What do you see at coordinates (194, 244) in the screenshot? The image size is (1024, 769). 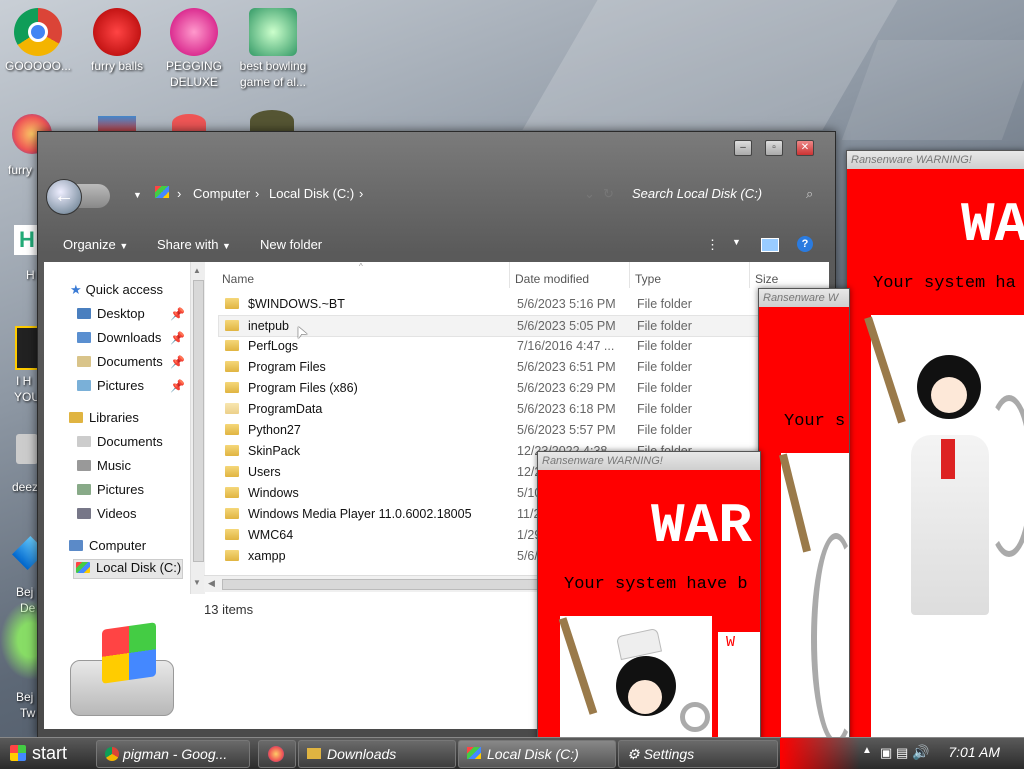 I see `share-with-menu: Share with ▼` at bounding box center [194, 244].